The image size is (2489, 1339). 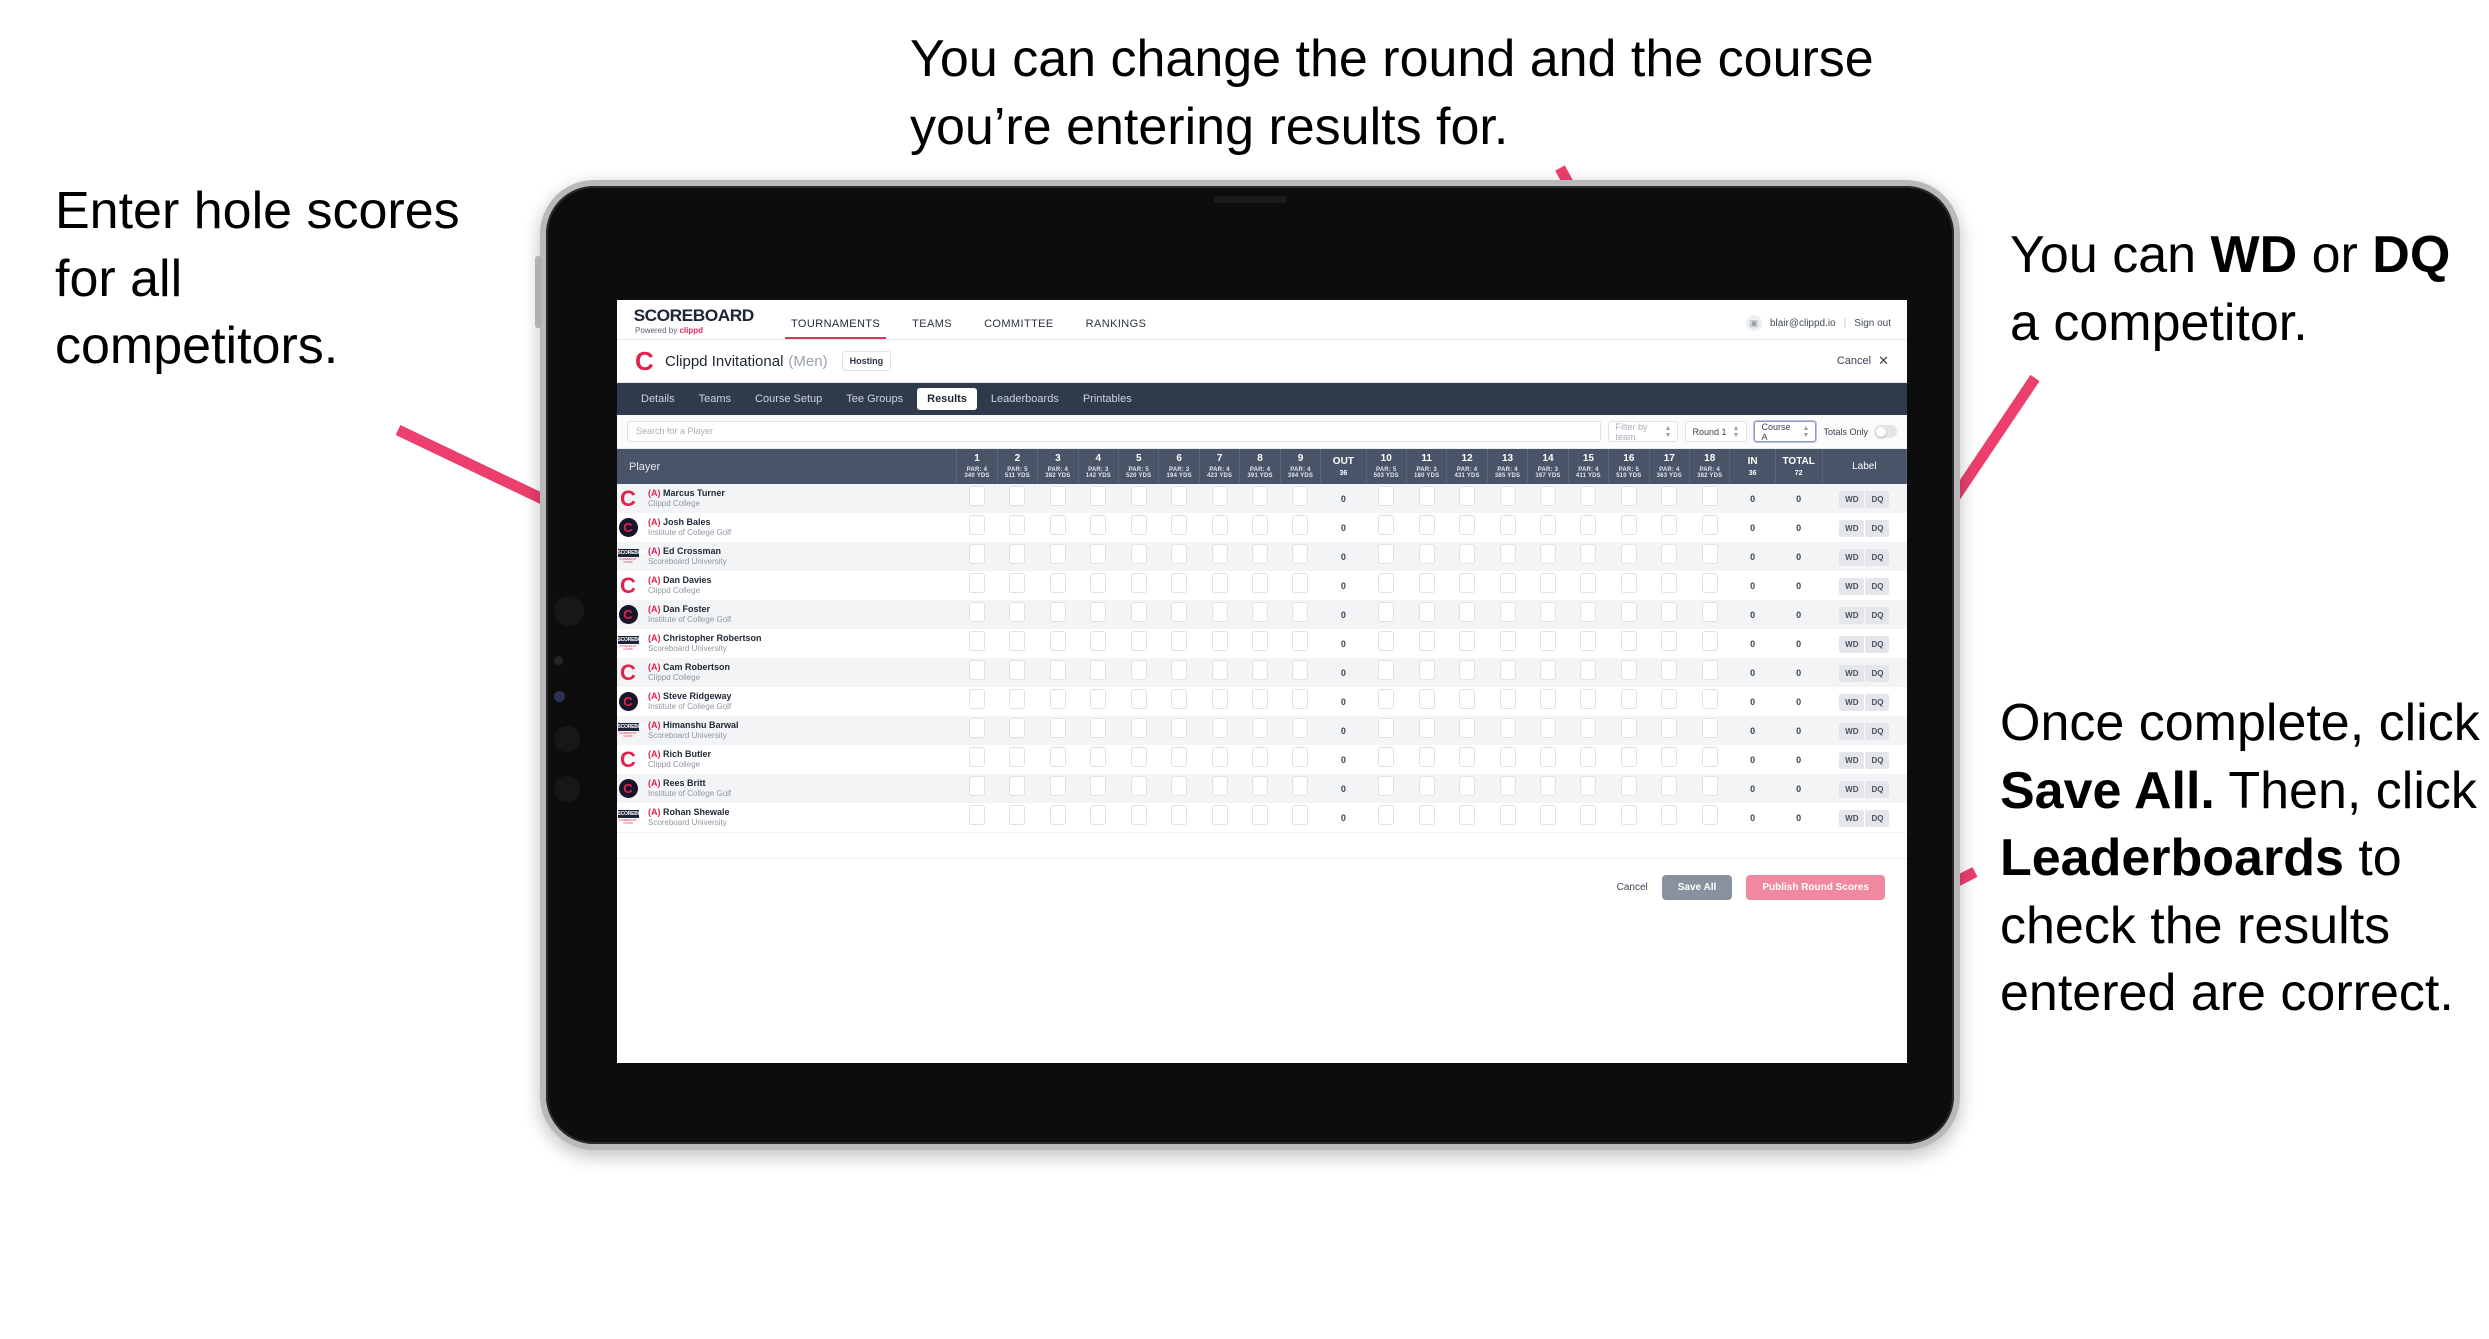 I want to click on tab-leaderboards: Leaderboards, so click(x=1025, y=399).